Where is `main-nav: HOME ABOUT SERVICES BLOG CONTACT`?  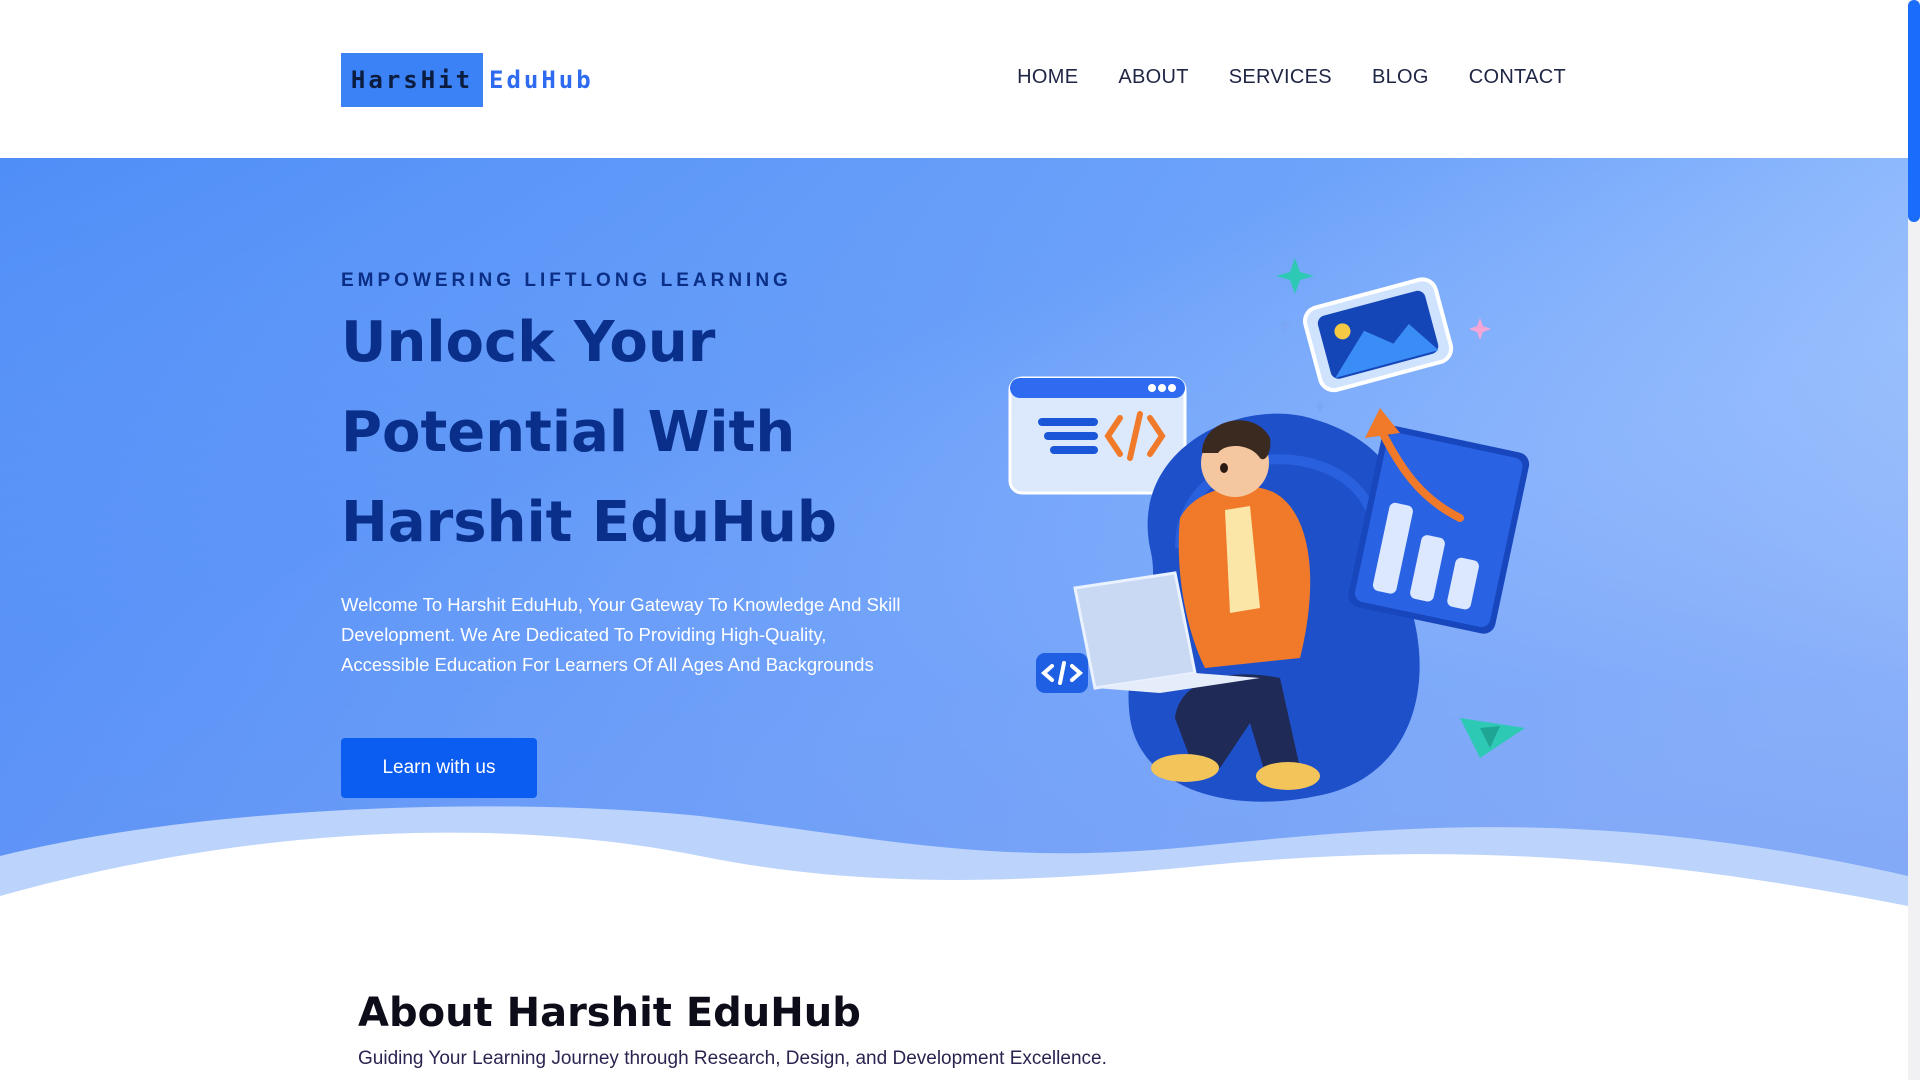
main-nav: HOME ABOUT SERVICES BLOG CONTACT is located at coordinates (1291, 77).